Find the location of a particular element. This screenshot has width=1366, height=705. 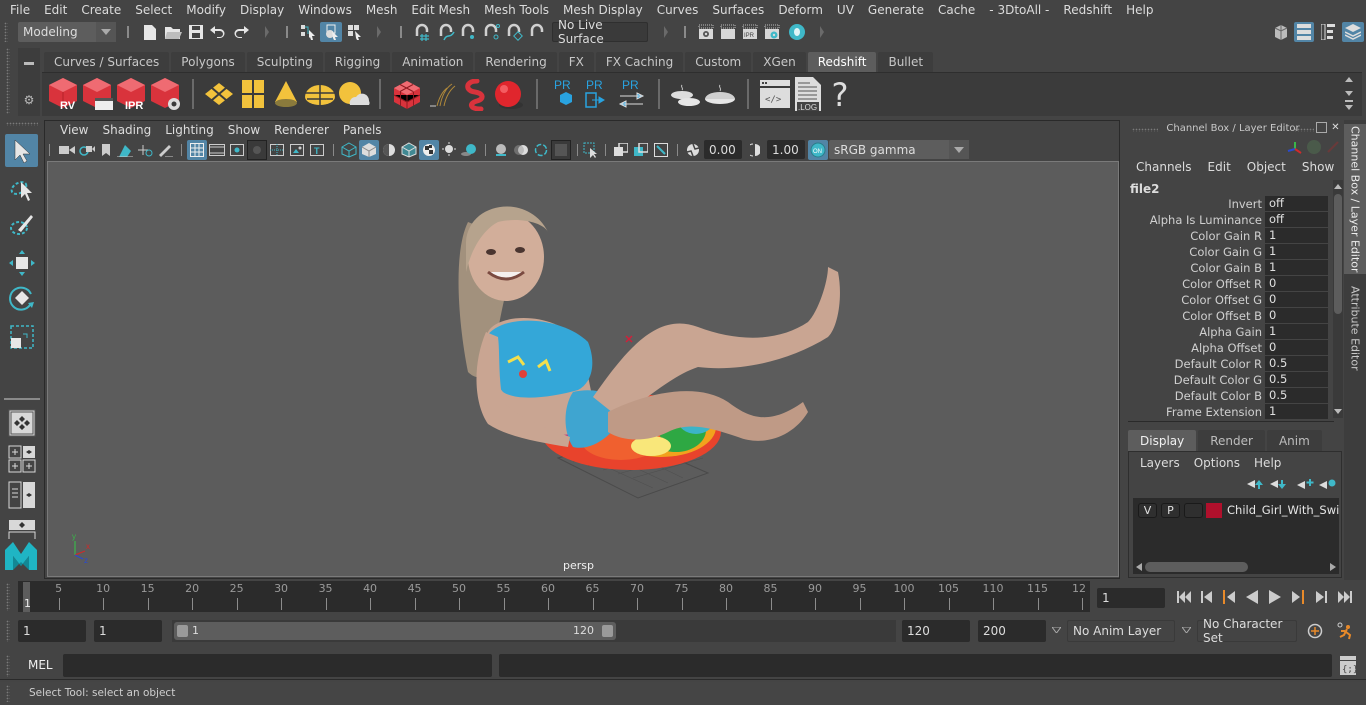

channel-row: Alpha Gain 1 is located at coordinates (1227, 332).